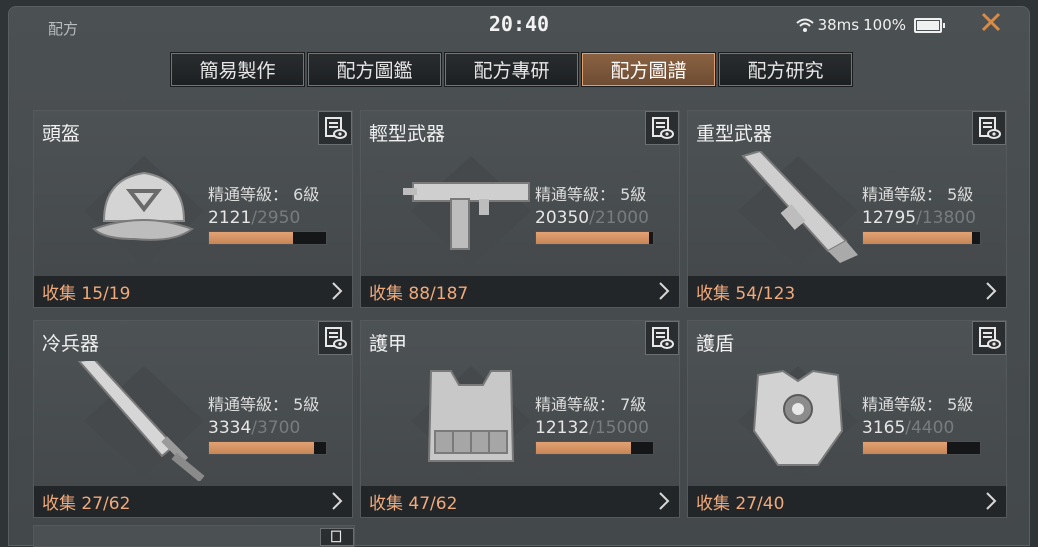 This screenshot has height=547, width=1038. I want to click on collection-count: 收集 27/62, so click(86, 504).